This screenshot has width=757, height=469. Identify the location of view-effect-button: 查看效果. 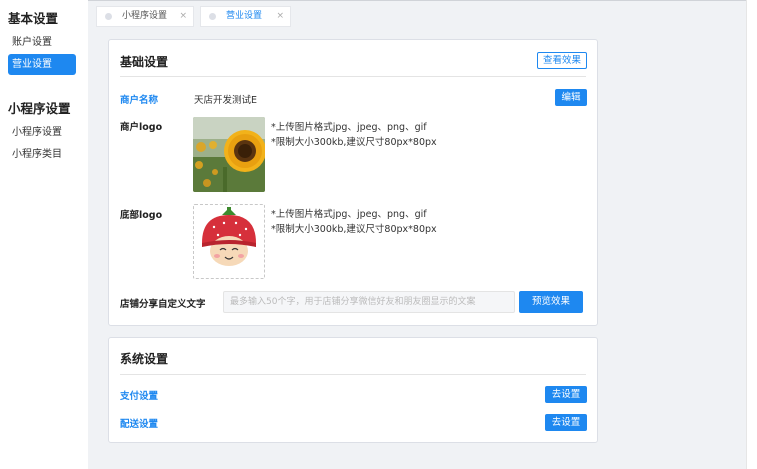
(562, 60).